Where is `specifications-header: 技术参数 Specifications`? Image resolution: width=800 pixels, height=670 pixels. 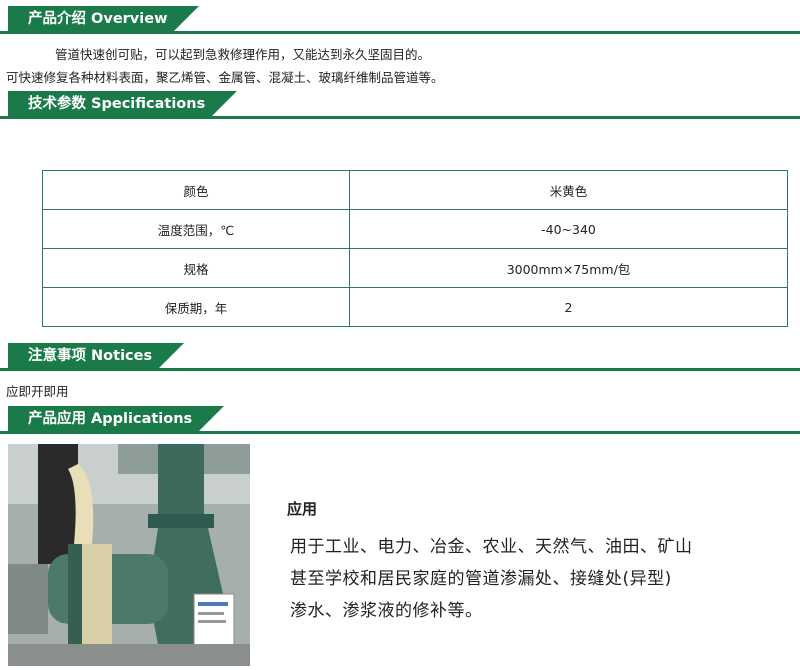
specifications-header: 技术参数 Specifications is located at coordinates (400, 104).